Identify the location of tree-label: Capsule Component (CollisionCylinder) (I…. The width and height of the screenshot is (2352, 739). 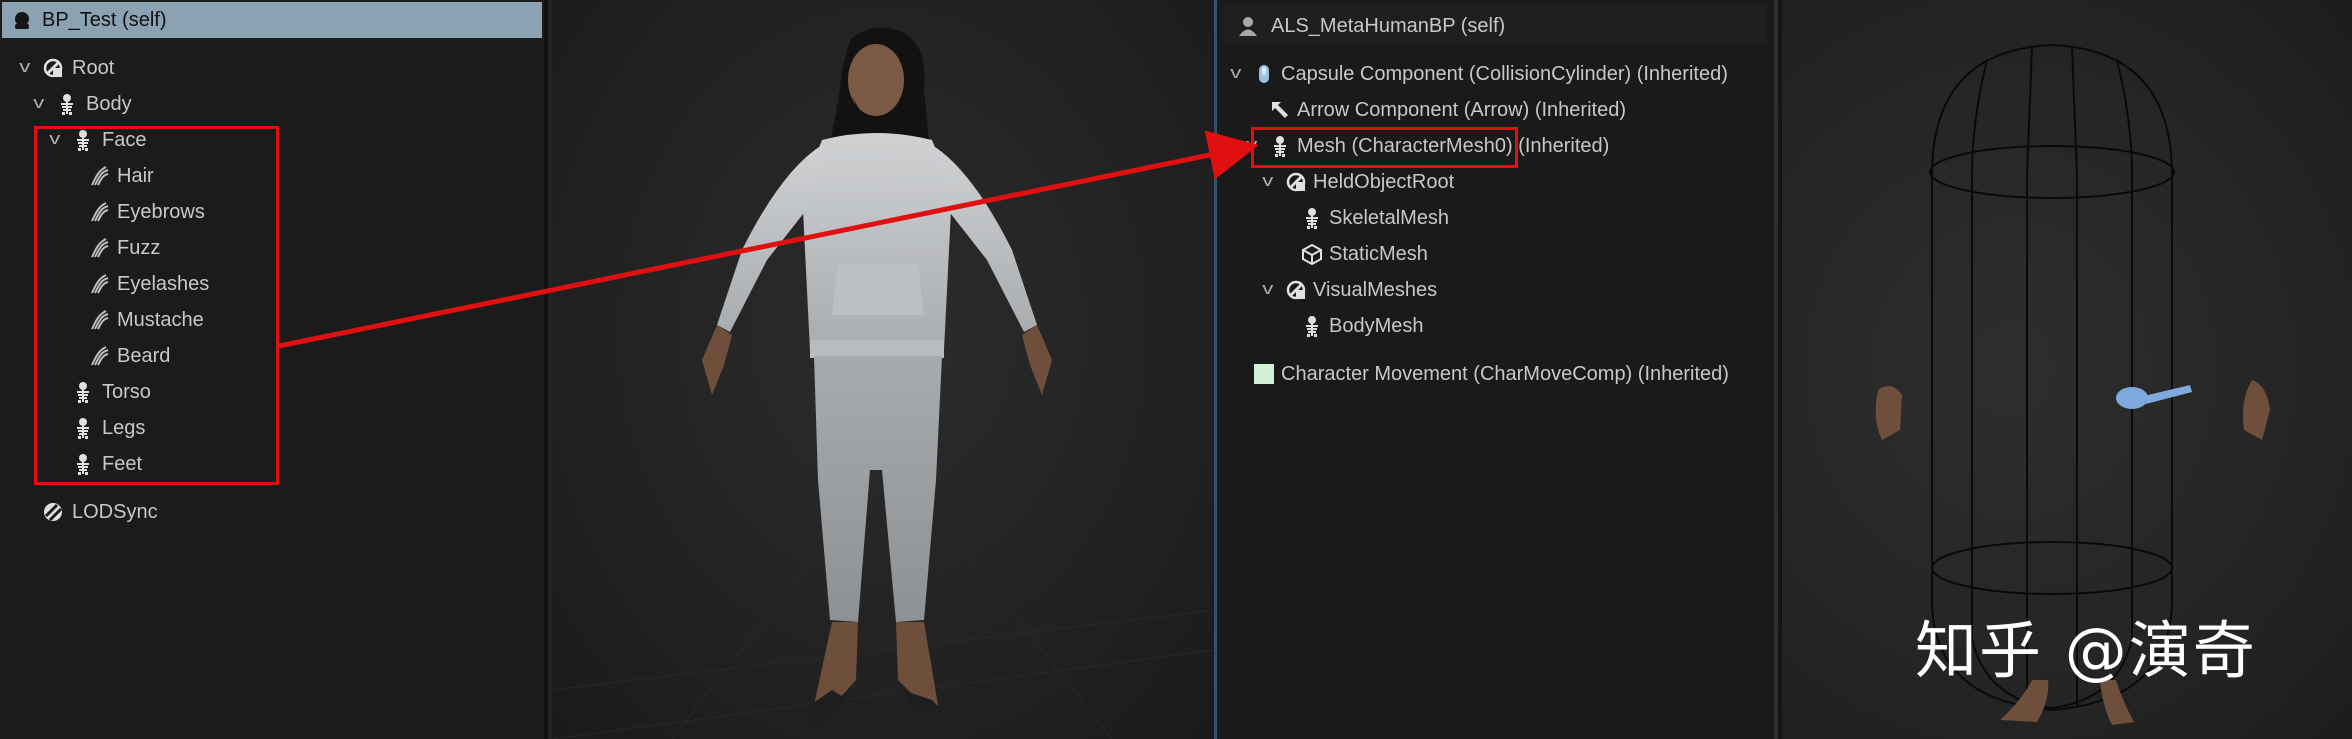
(1504, 74).